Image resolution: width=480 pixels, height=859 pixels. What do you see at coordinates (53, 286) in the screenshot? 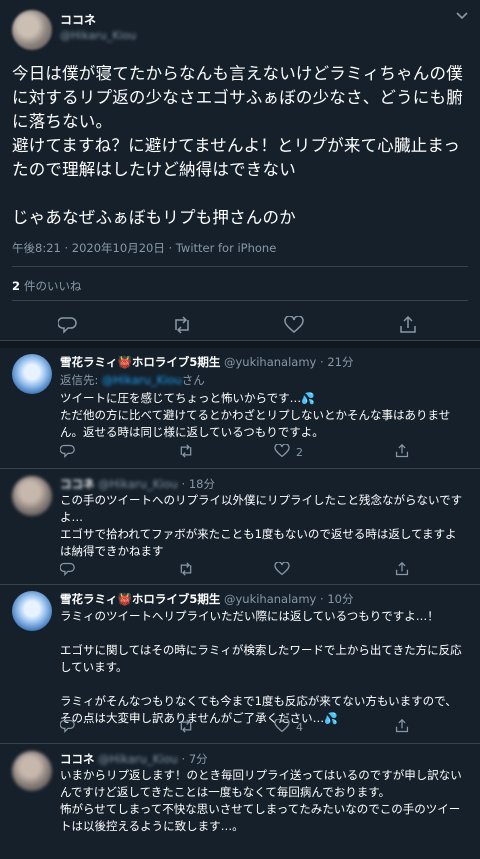
I see `likes-label: 件のいいね` at bounding box center [53, 286].